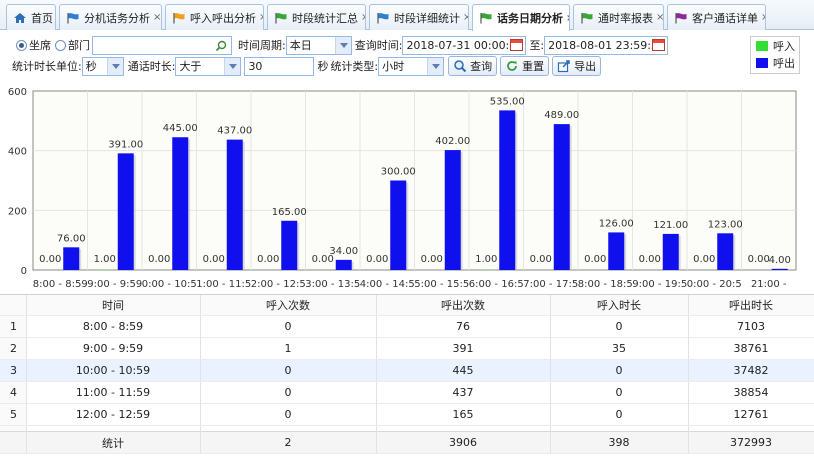 The width and height of the screenshot is (814, 457). Describe the element at coordinates (577, 66) in the screenshot. I see `export-button: 导出` at that location.